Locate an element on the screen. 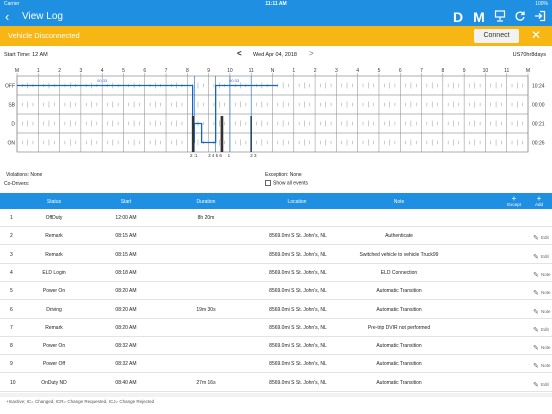 The height and width of the screenshot is (414, 552). hour-label: N is located at coordinates (273, 71).